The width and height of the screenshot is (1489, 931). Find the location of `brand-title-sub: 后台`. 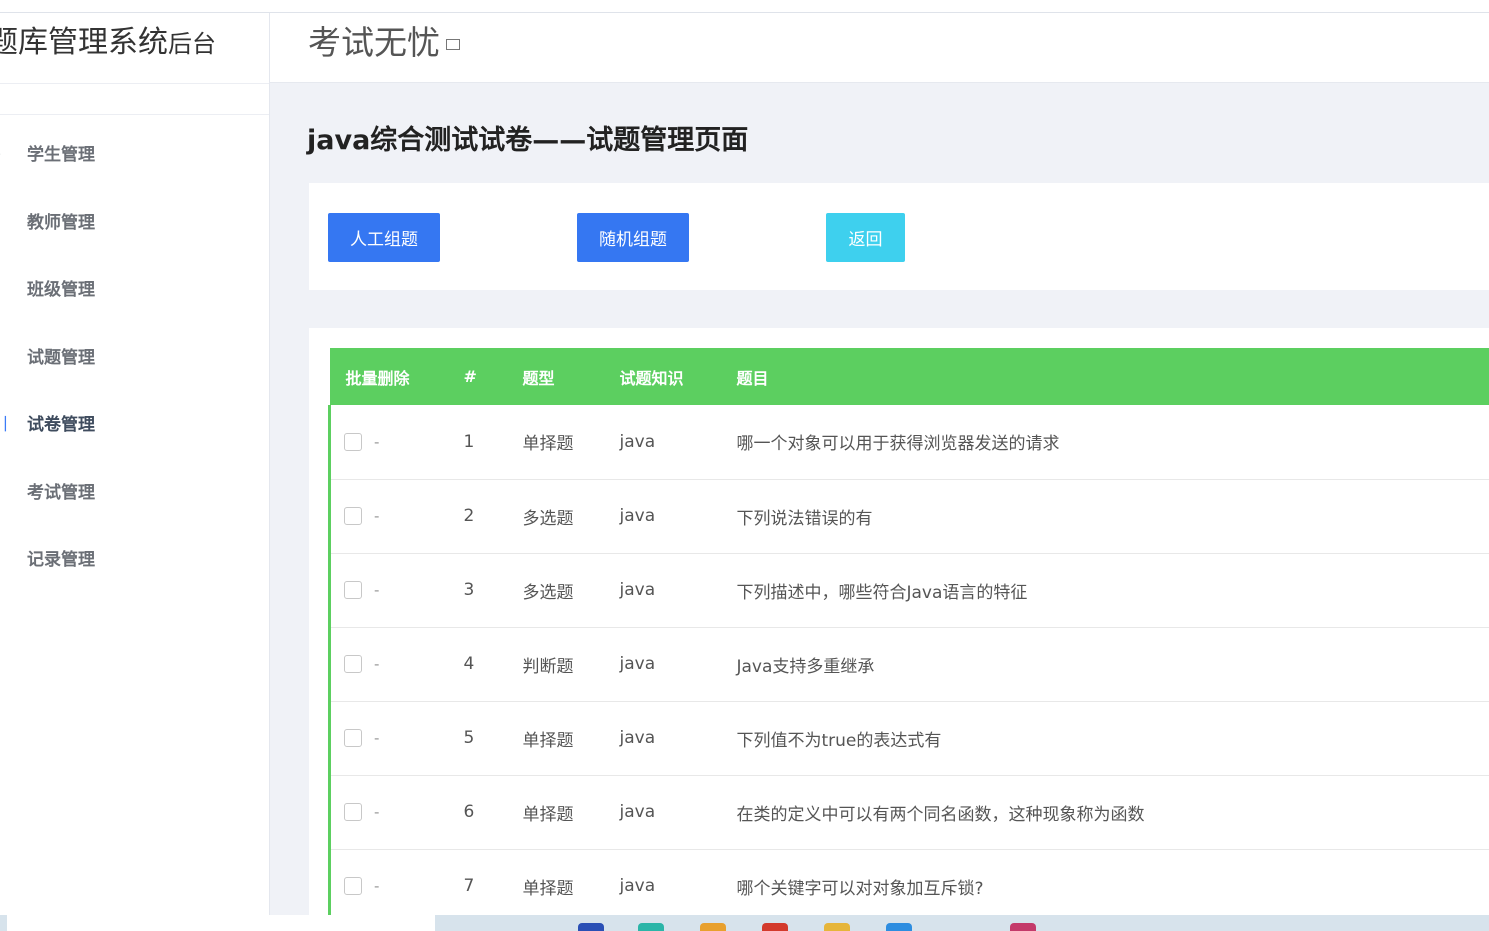

brand-title-sub: 后台 is located at coordinates (192, 44).